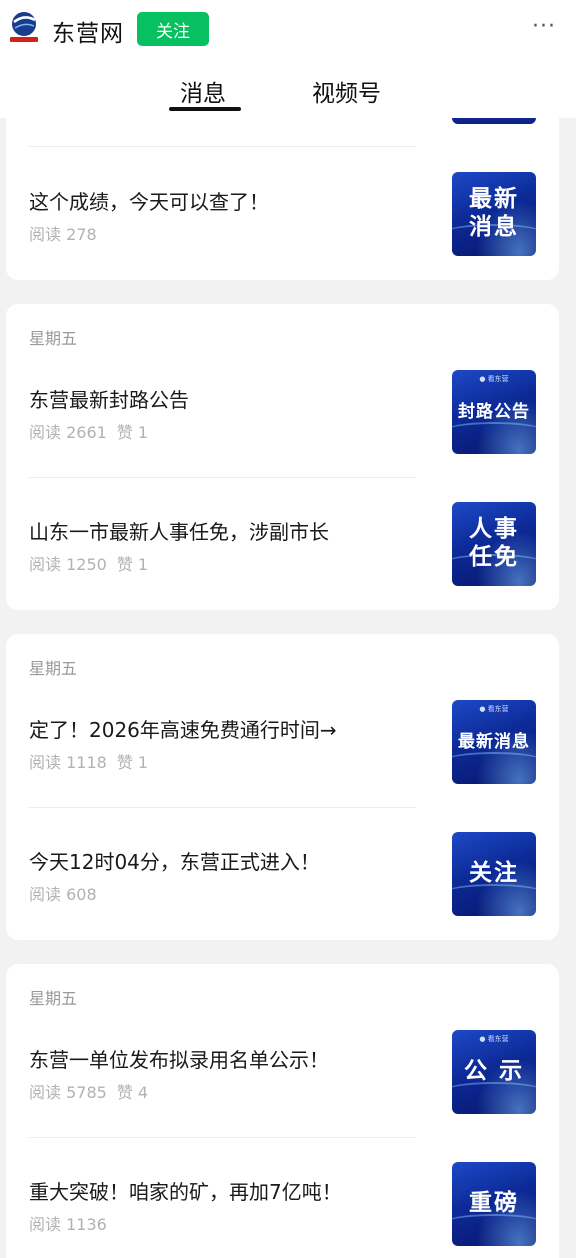 This screenshot has height=1258, width=576. I want to click on read-count: 阅读 278, so click(63, 234).